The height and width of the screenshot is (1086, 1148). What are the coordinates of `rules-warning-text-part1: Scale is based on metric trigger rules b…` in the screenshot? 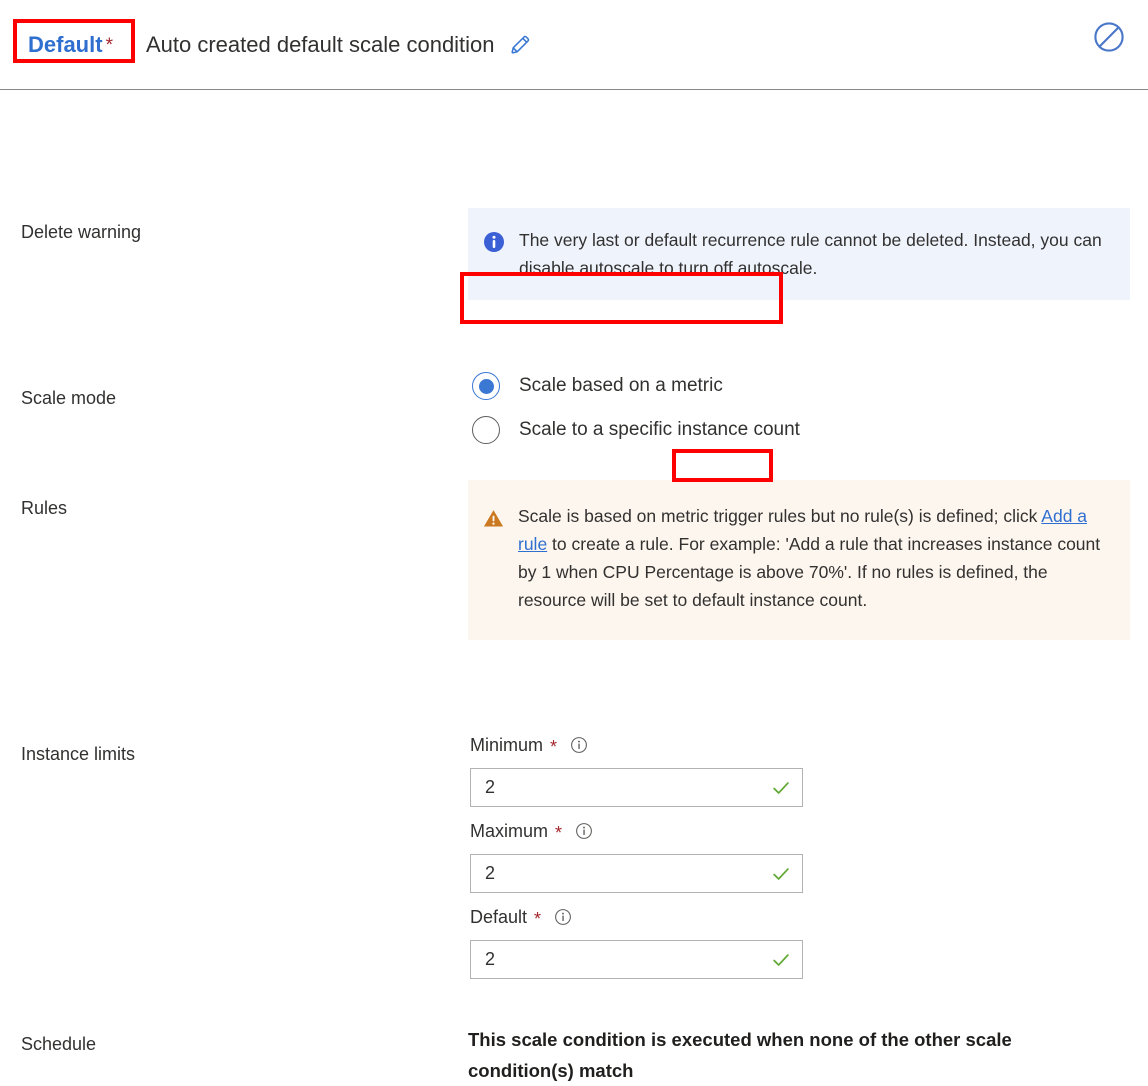 It's located at (780, 516).